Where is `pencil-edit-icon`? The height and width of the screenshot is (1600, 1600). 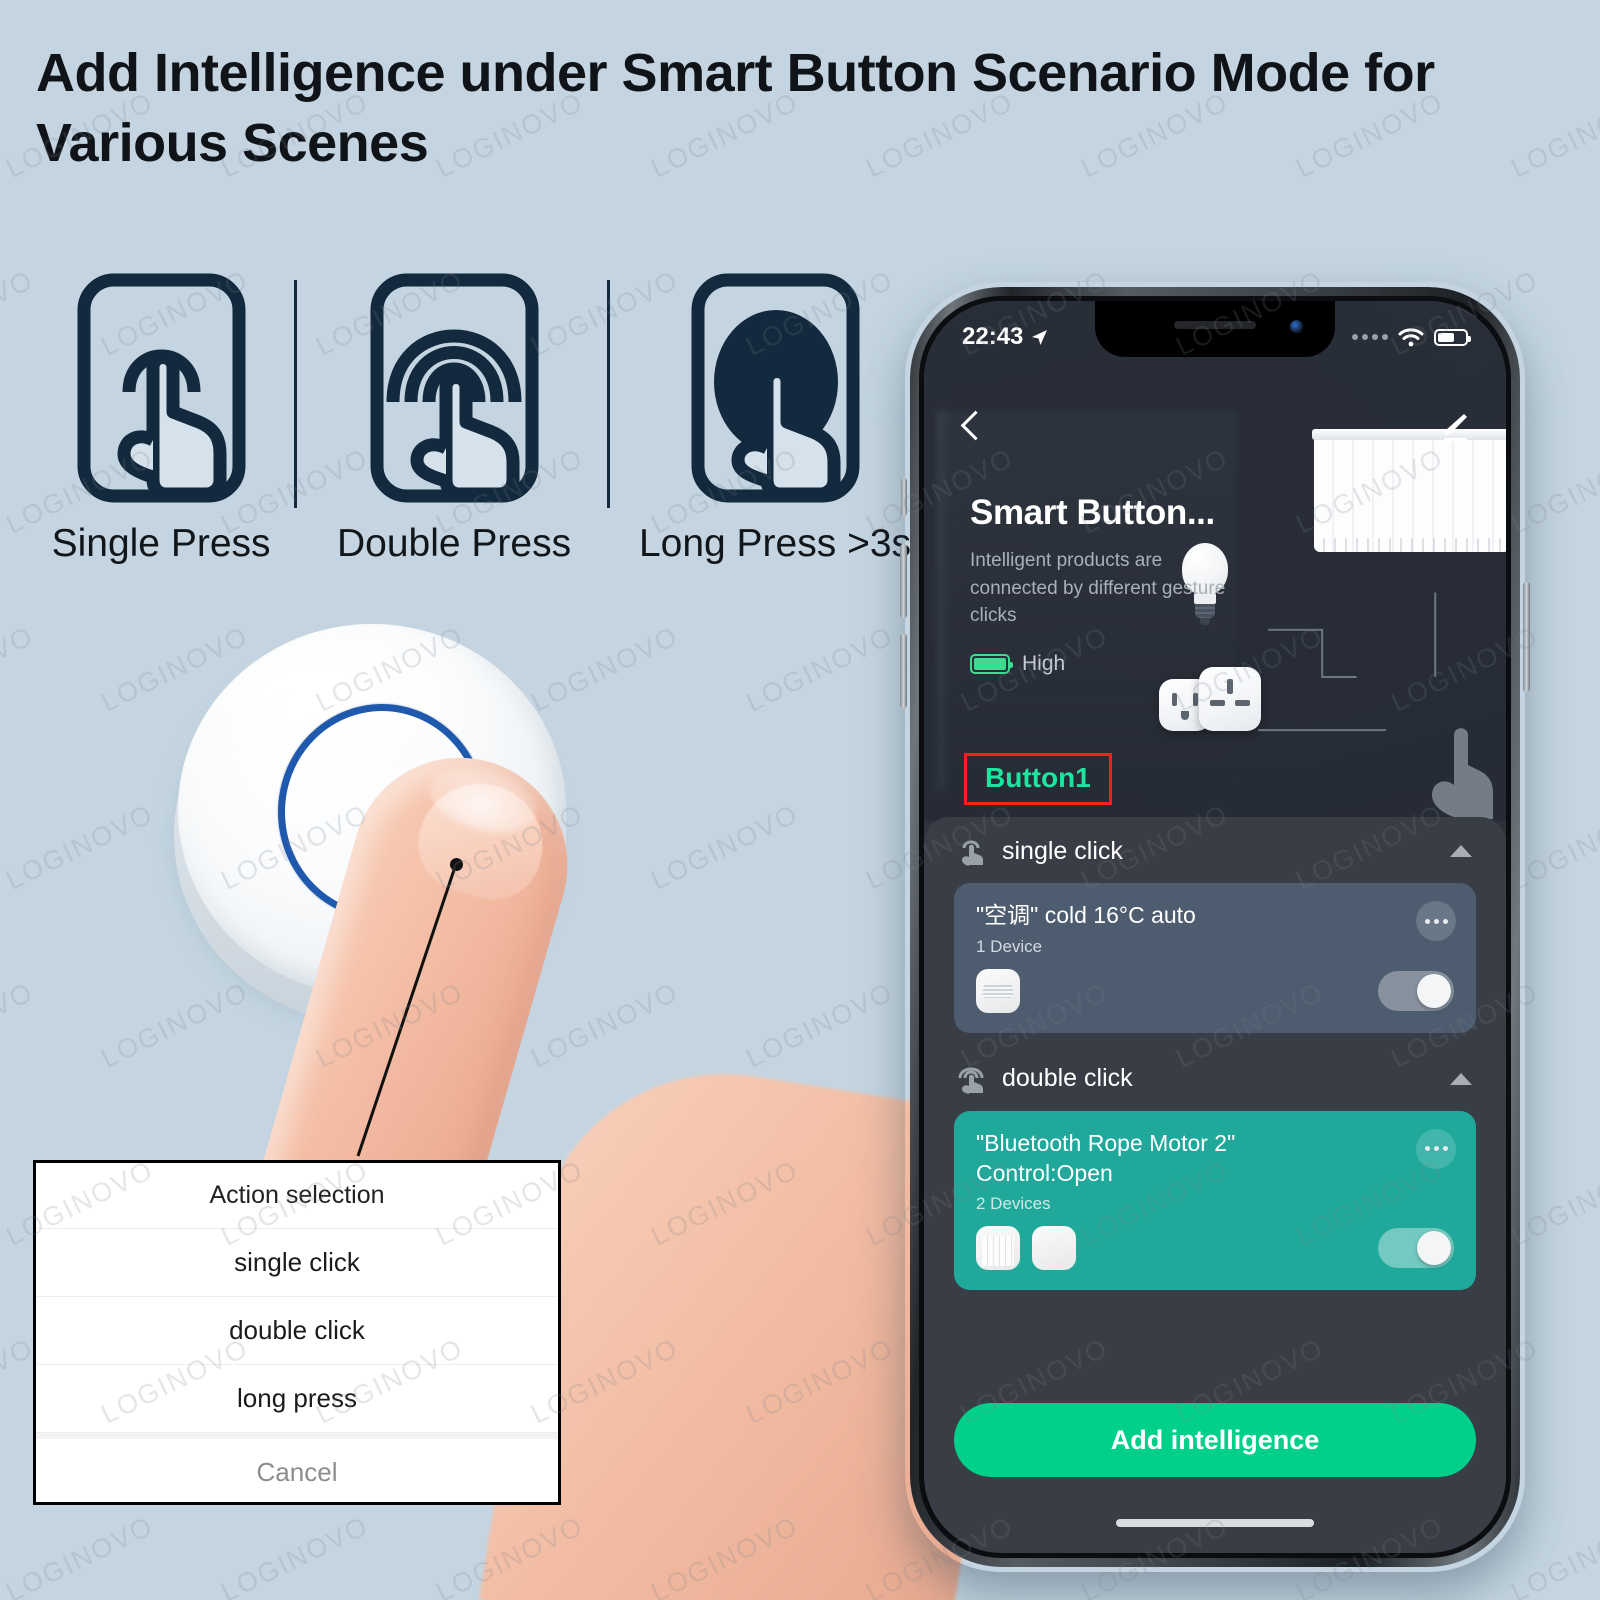
pencil-edit-icon is located at coordinates (1454, 427).